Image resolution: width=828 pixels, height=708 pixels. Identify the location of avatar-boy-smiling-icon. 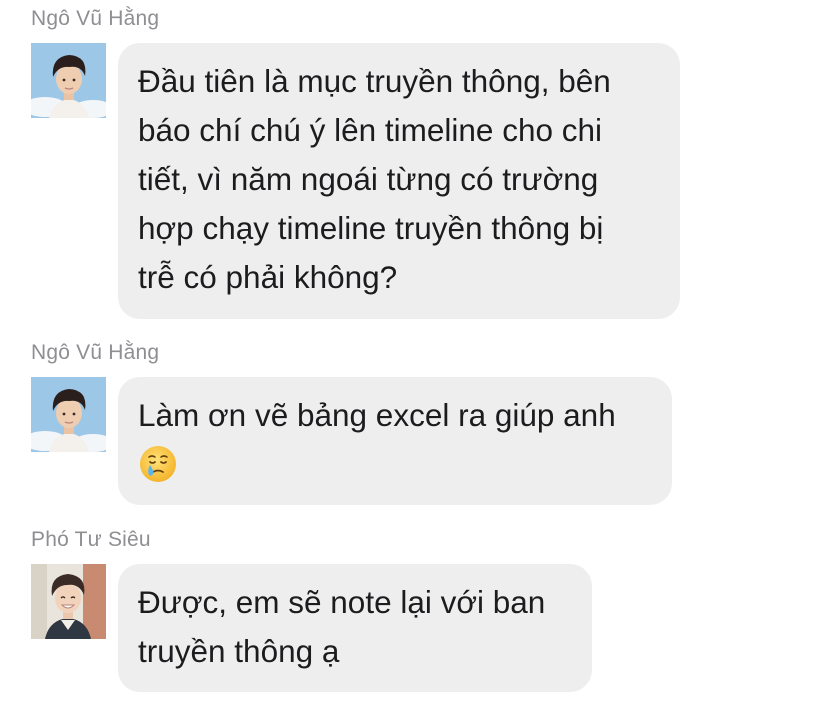
(68, 601).